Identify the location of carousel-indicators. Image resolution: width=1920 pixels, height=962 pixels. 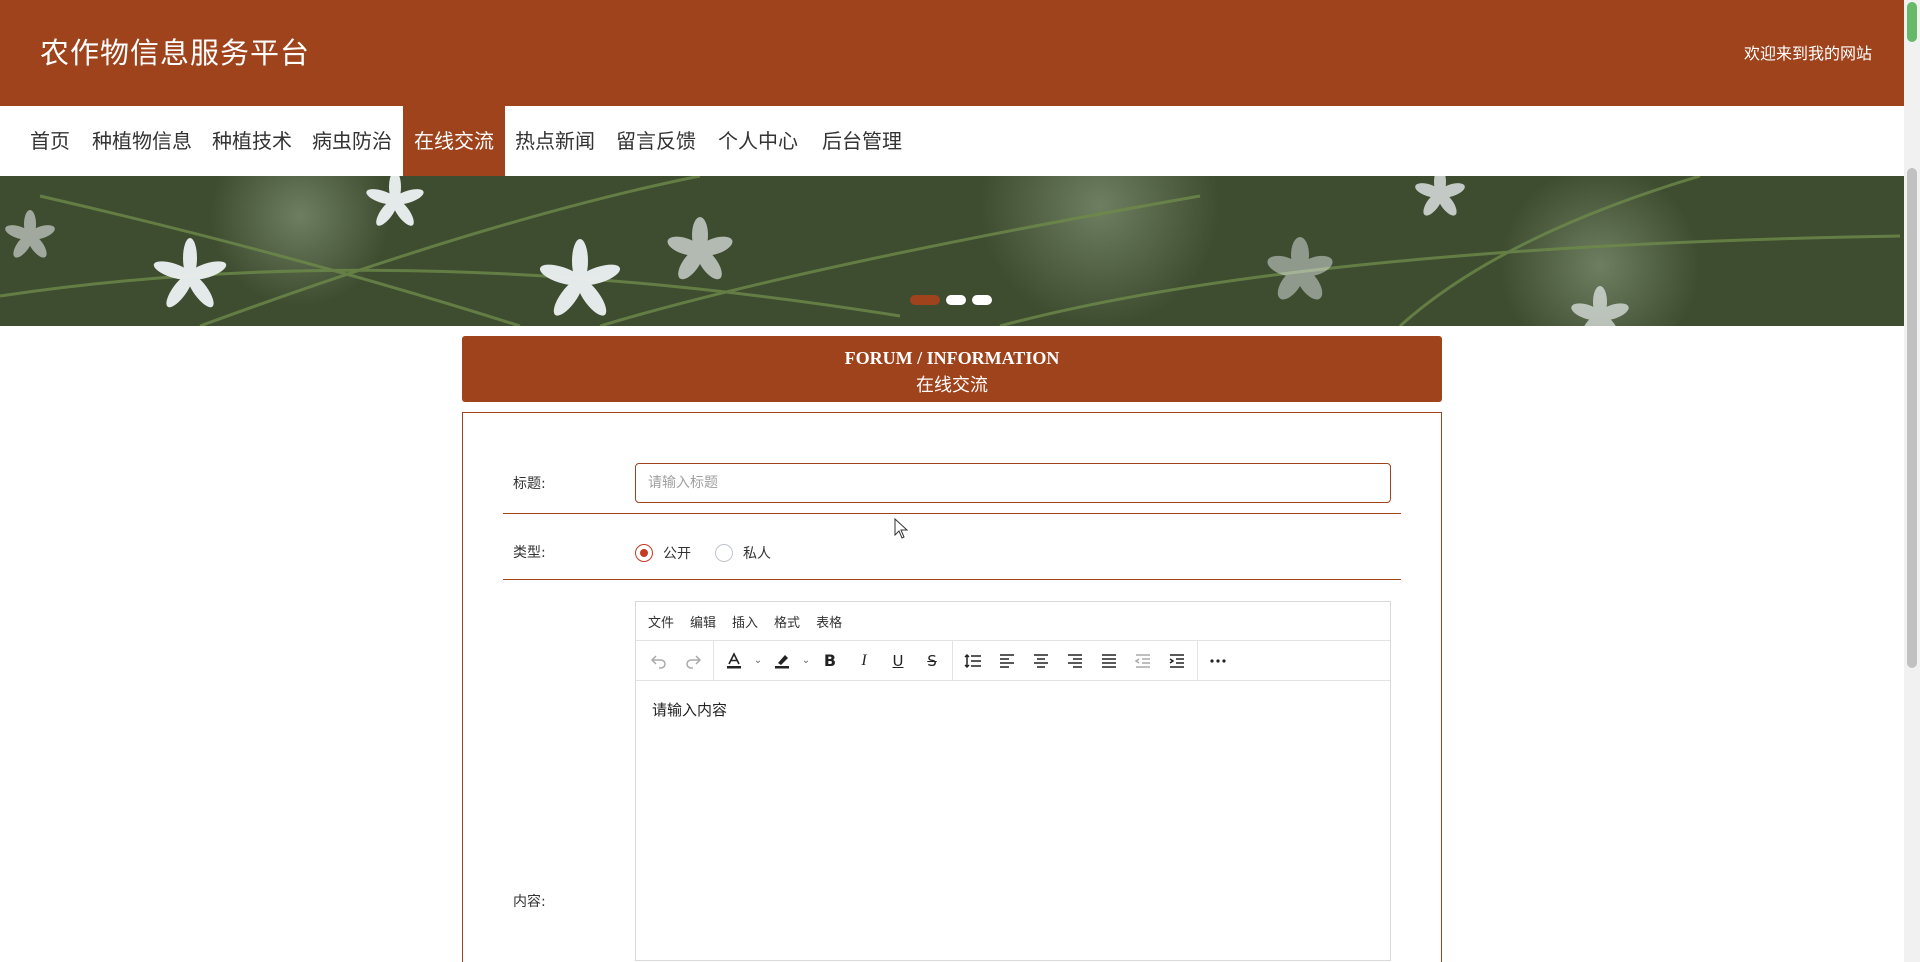
(951, 300).